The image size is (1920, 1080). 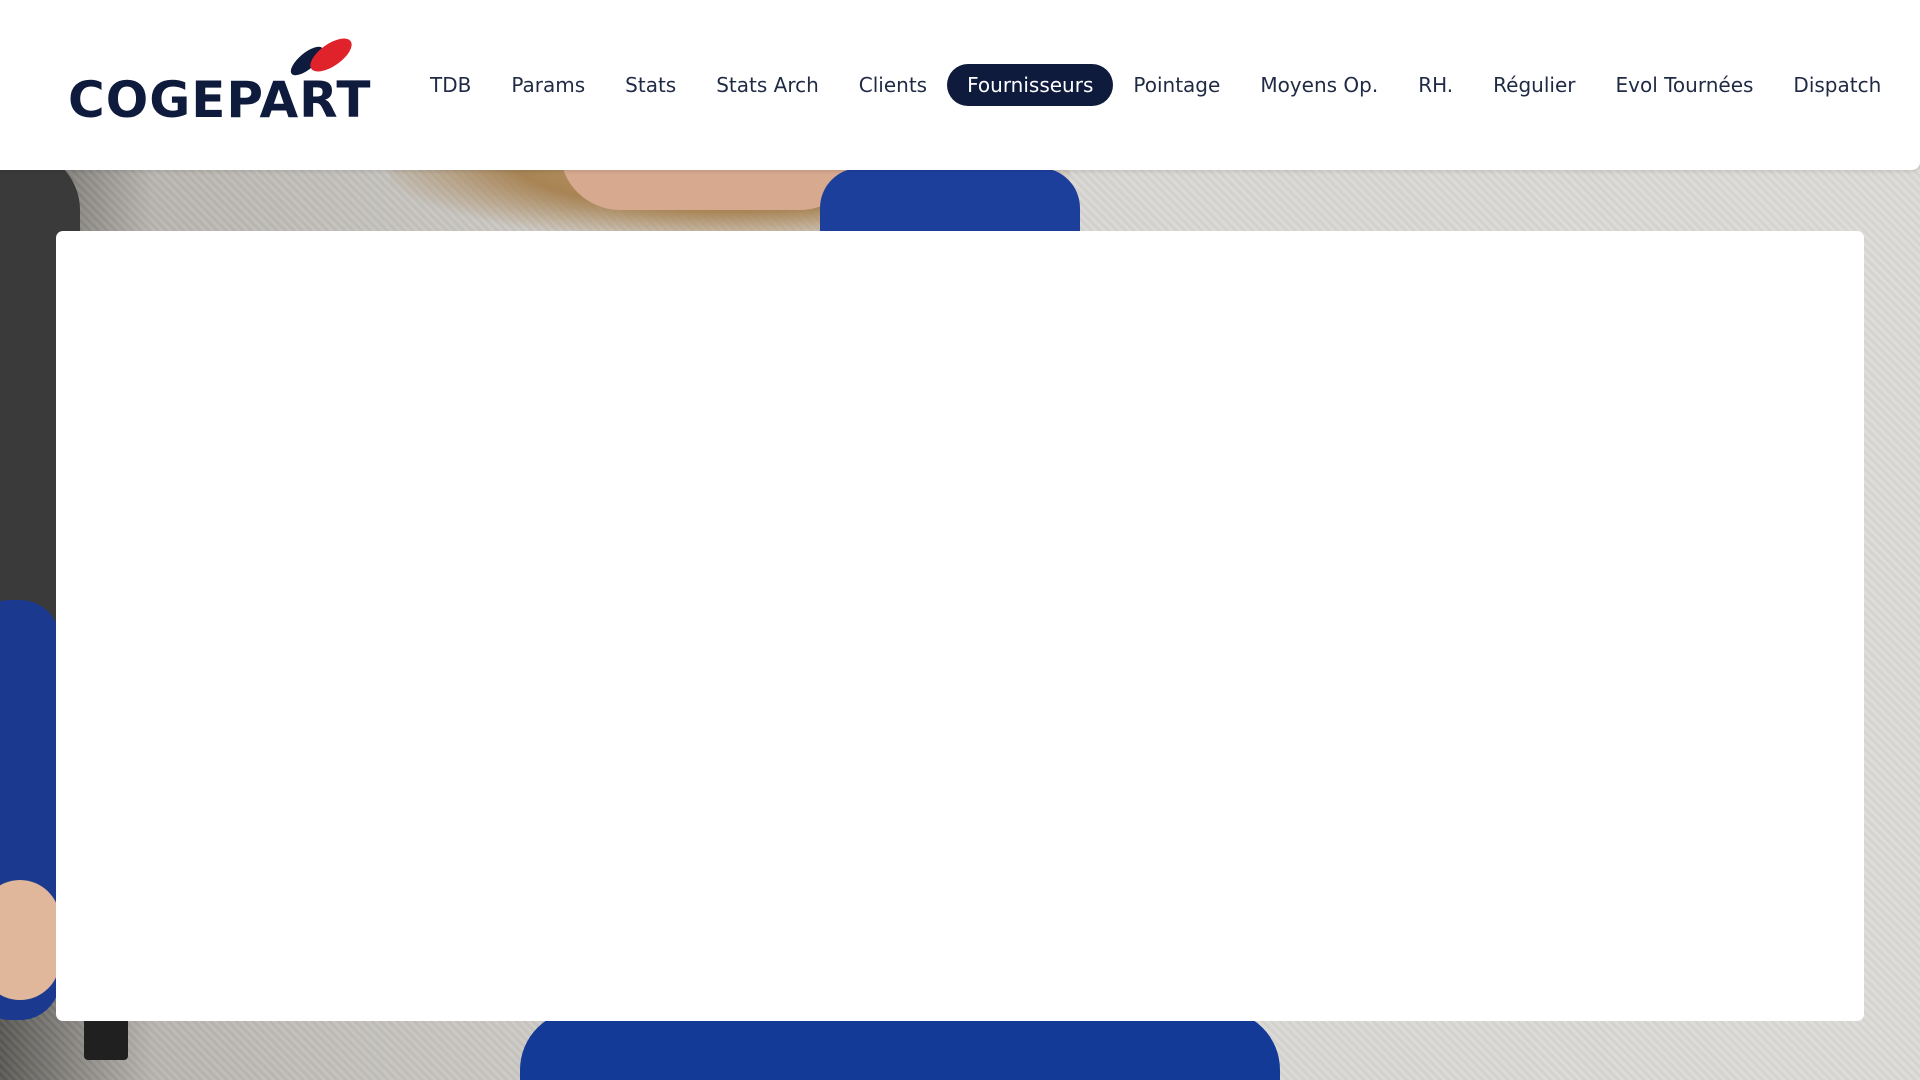 What do you see at coordinates (548, 85) in the screenshot?
I see `nav-item-params: Params` at bounding box center [548, 85].